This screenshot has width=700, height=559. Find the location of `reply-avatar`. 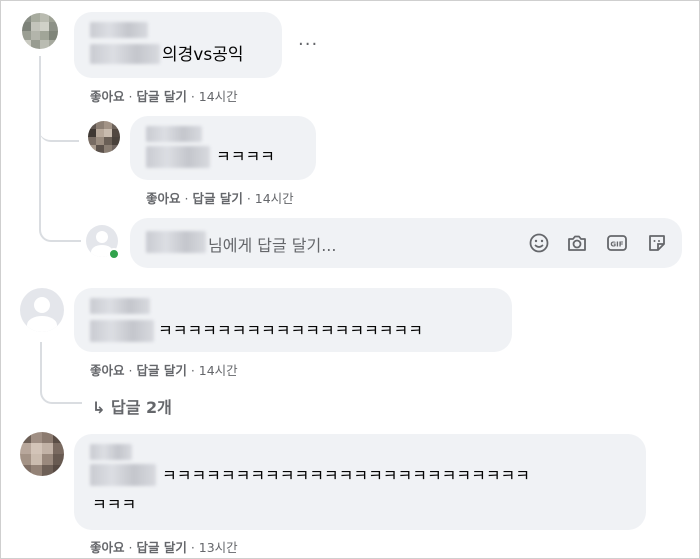

reply-avatar is located at coordinates (104, 137).